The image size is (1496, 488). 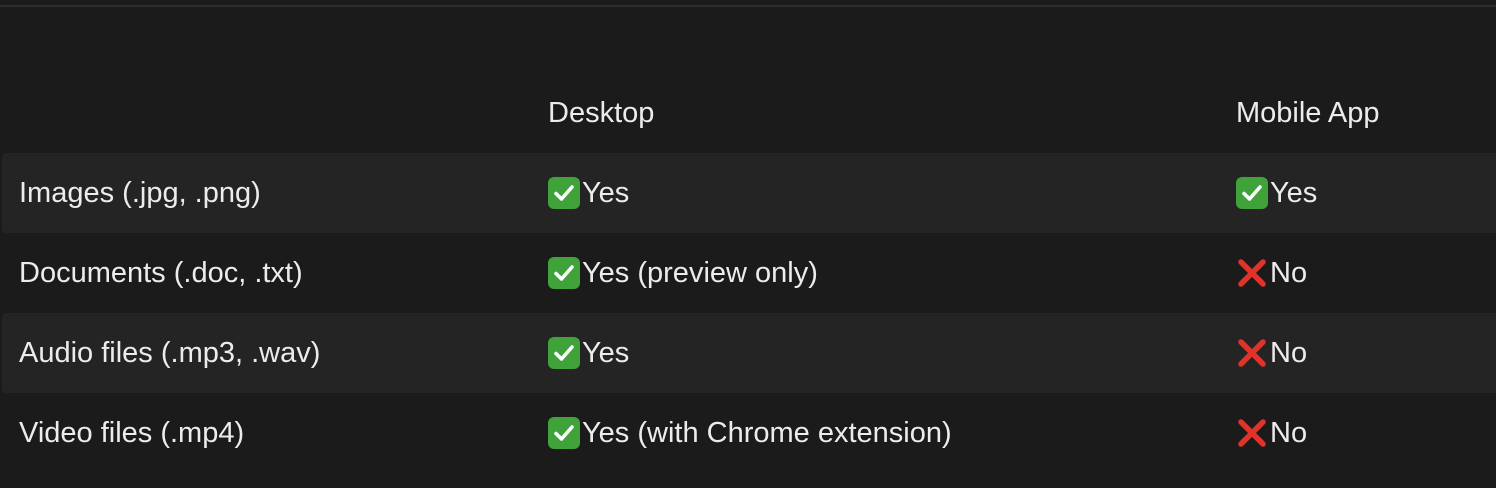 What do you see at coordinates (767, 432) in the screenshot?
I see `desktop-status: Yes (with Chrome extension)` at bounding box center [767, 432].